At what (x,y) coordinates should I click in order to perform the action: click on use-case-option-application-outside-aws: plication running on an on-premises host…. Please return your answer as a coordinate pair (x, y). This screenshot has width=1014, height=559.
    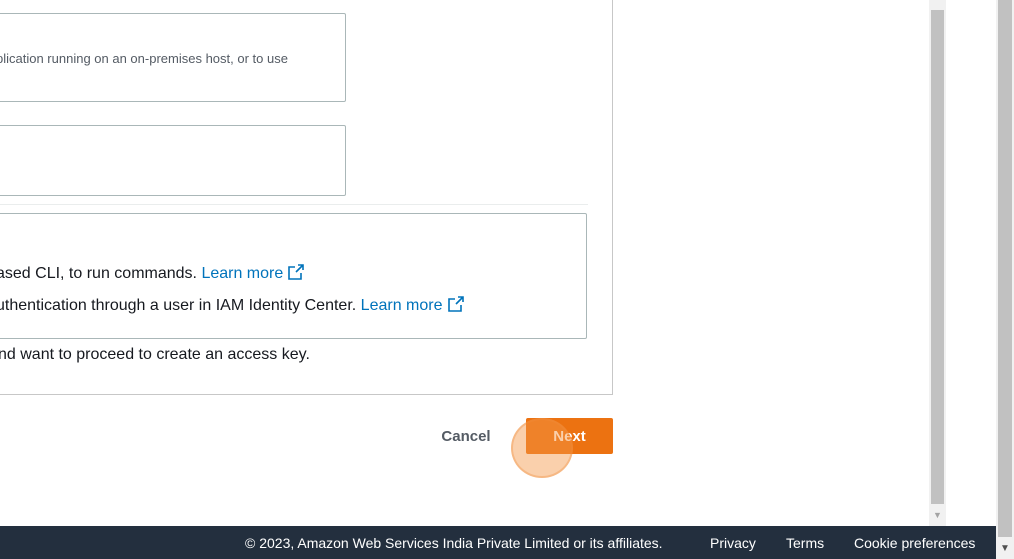
    Looking at the image, I should click on (173, 57).